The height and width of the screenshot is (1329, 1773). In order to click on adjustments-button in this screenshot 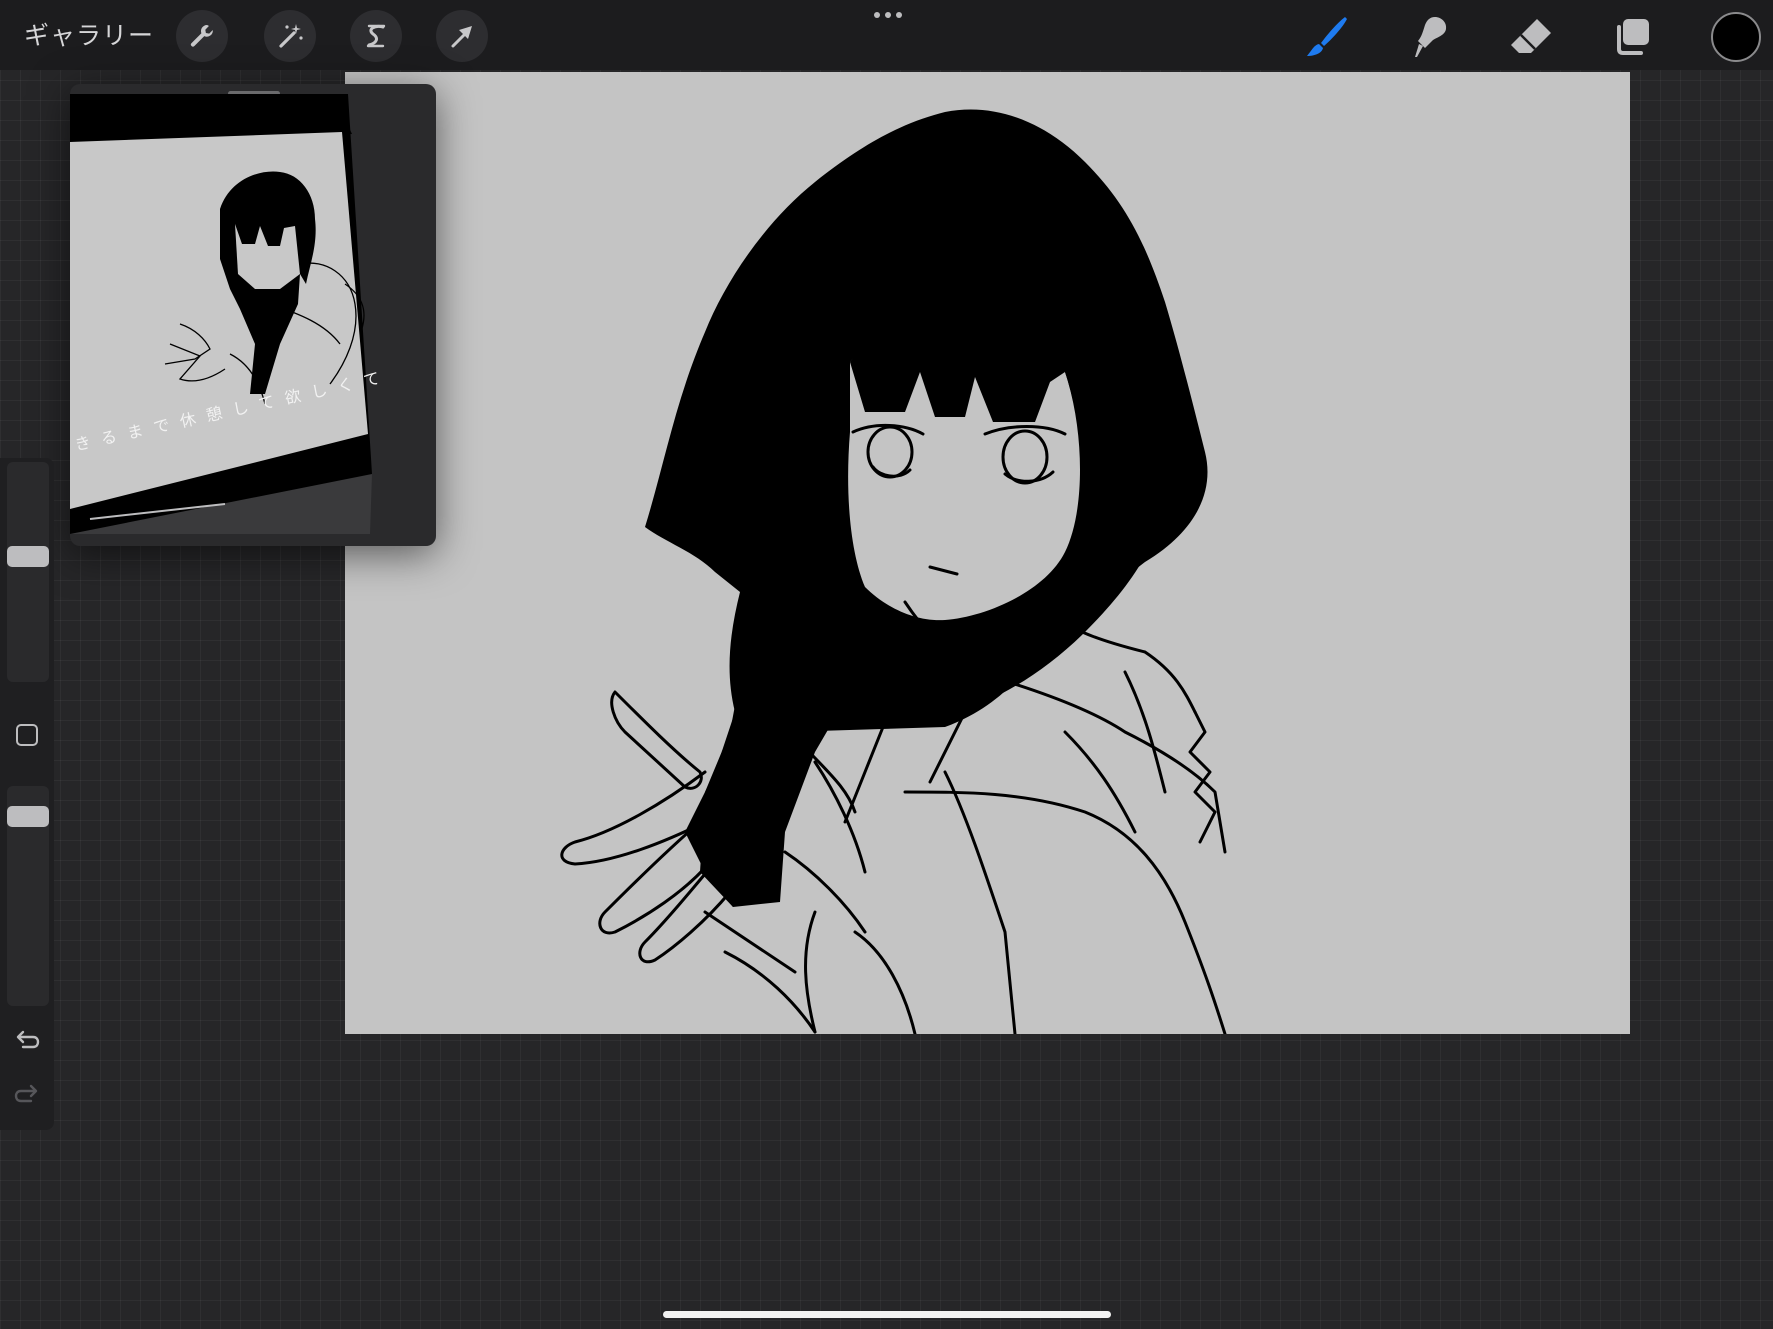, I will do `click(290, 36)`.